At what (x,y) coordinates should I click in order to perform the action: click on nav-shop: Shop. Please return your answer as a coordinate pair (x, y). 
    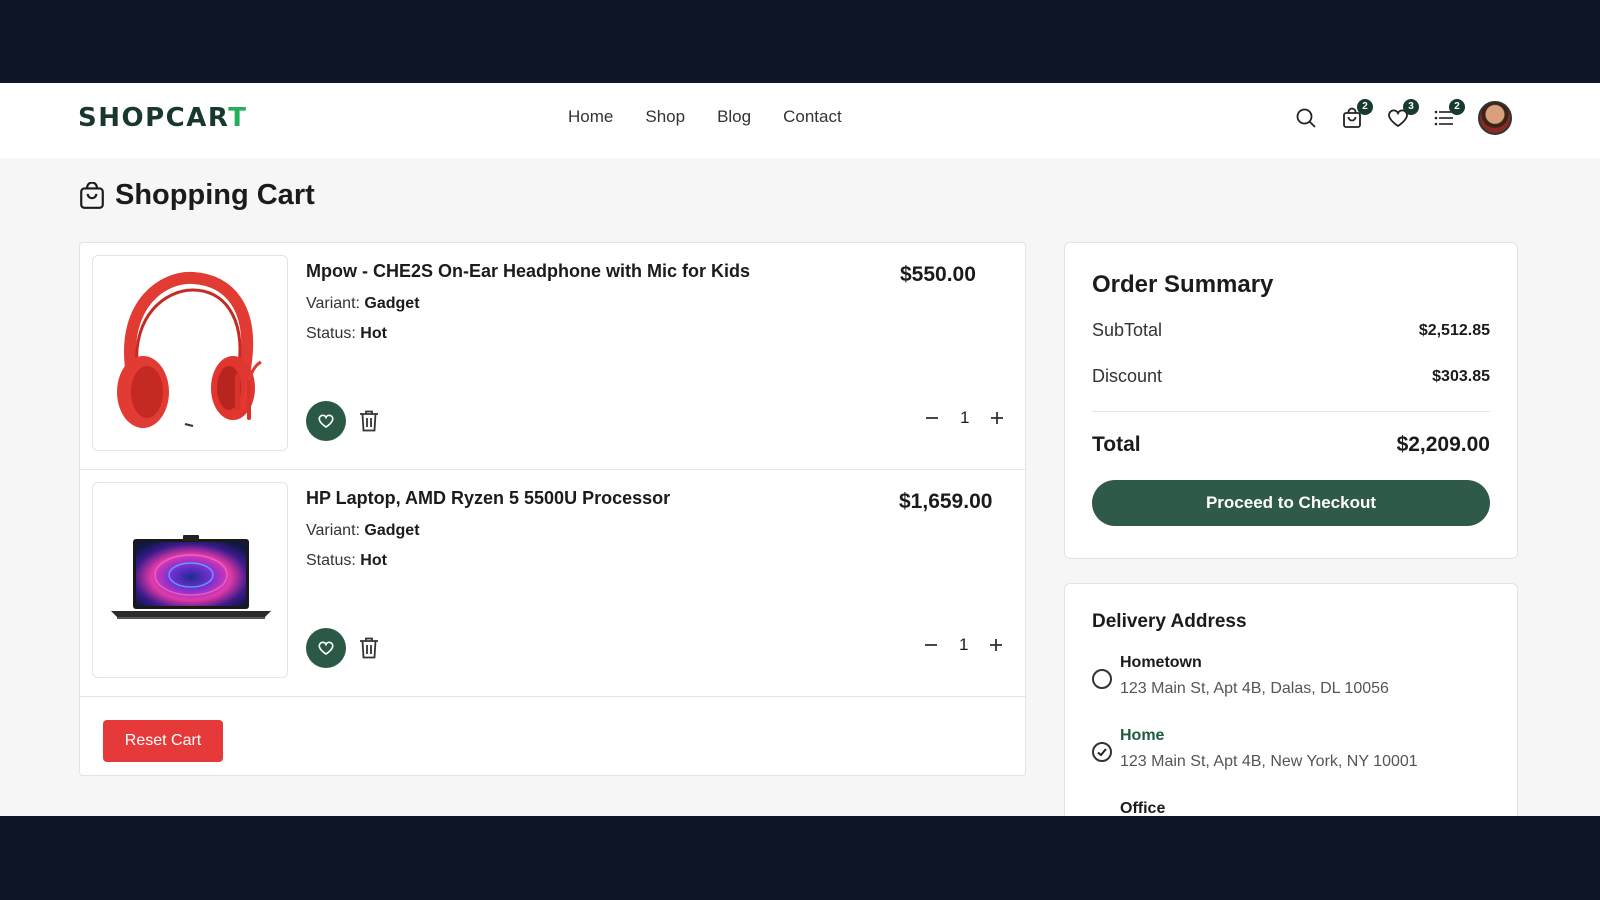
    Looking at the image, I should click on (665, 117).